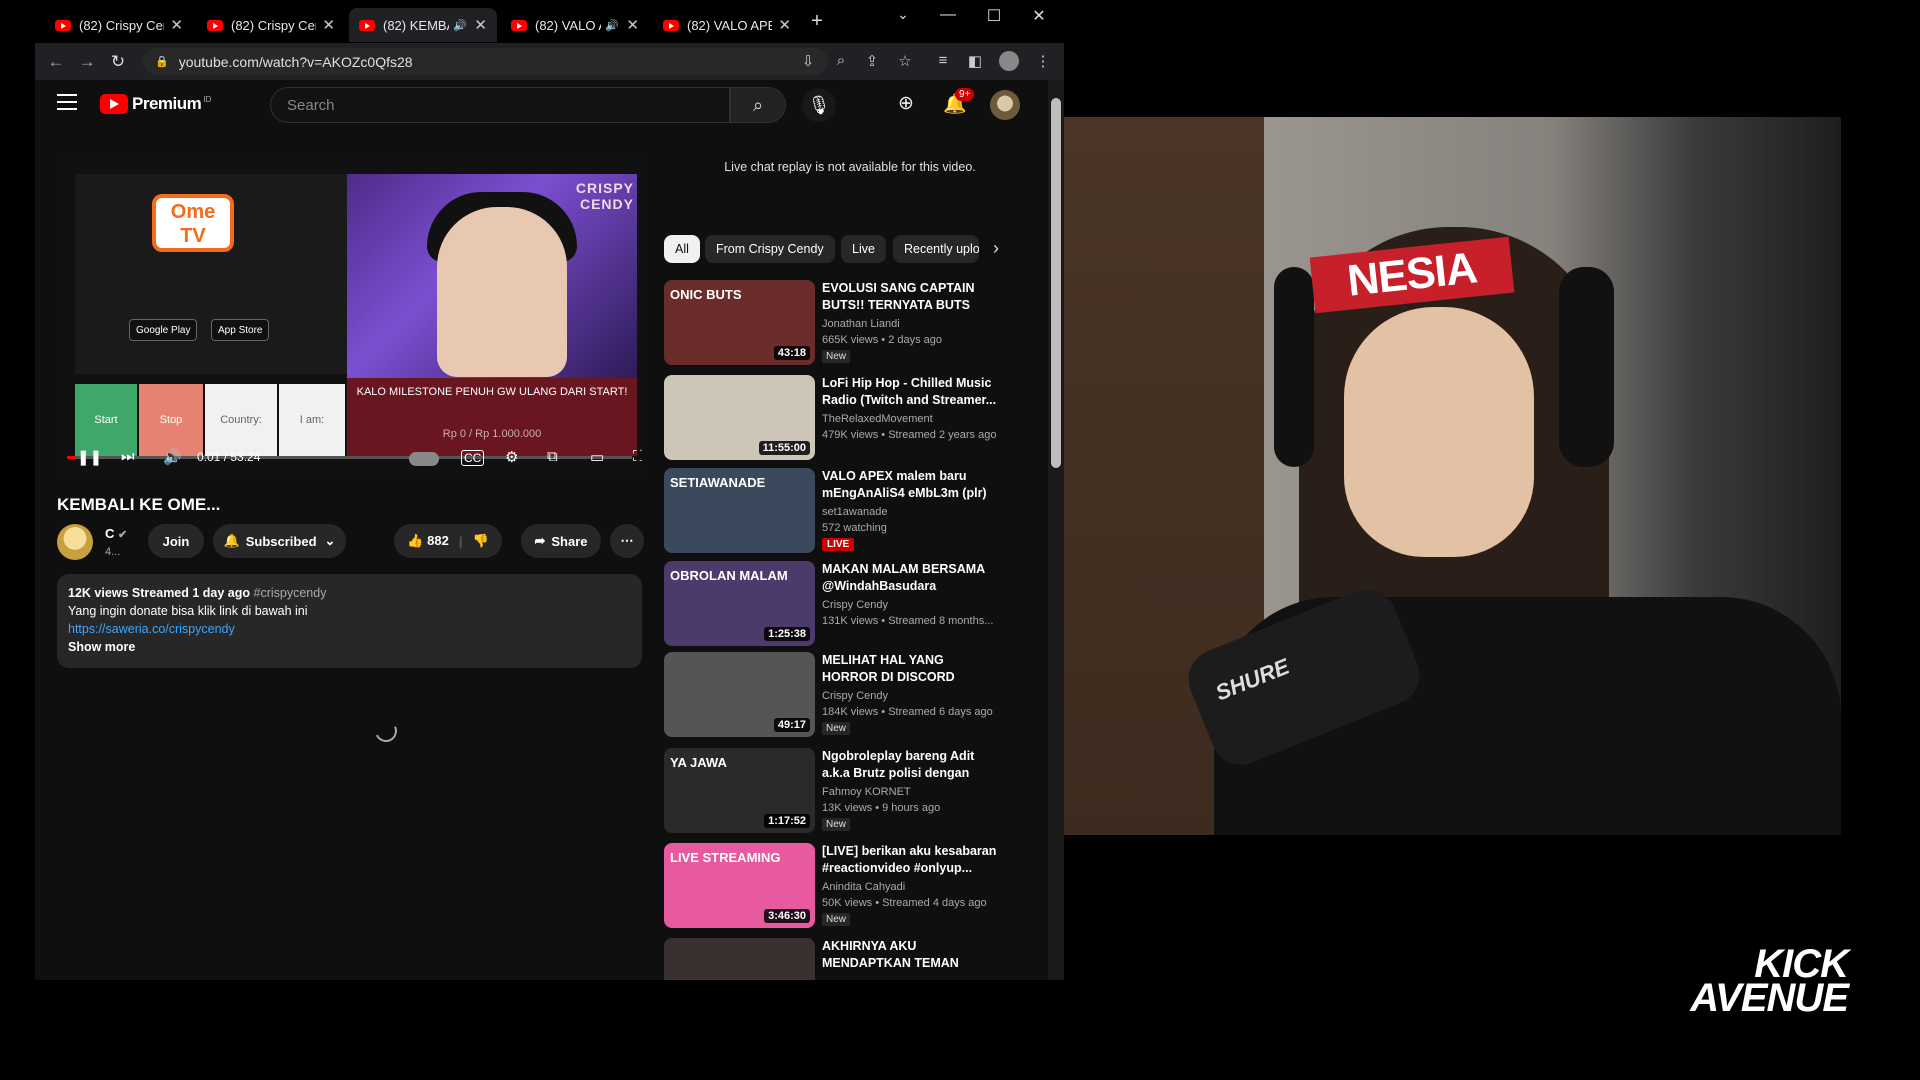 The height and width of the screenshot is (1080, 1920). I want to click on browser-tab-1: (82) Crispy Cend ✕, so click(119, 25).